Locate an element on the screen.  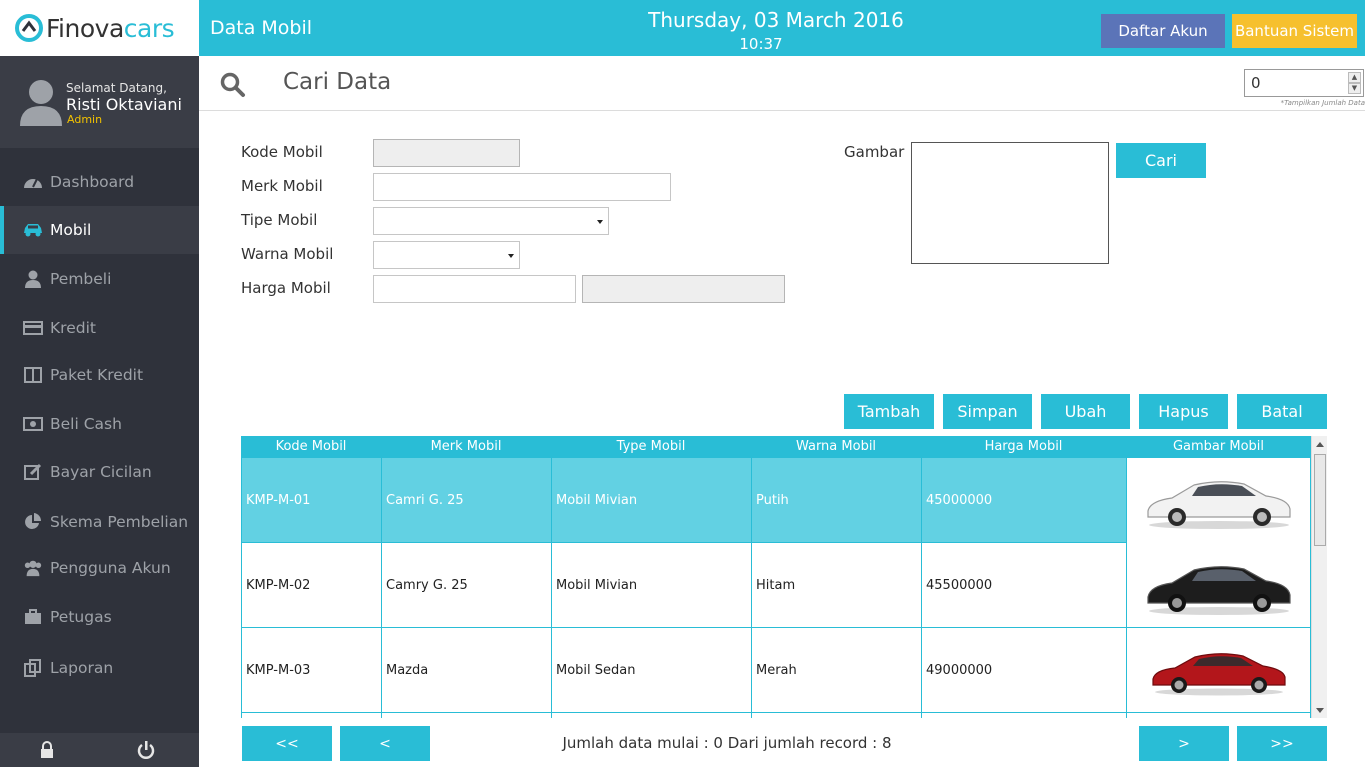
gambar-label: Gambar is located at coordinates (874, 152).